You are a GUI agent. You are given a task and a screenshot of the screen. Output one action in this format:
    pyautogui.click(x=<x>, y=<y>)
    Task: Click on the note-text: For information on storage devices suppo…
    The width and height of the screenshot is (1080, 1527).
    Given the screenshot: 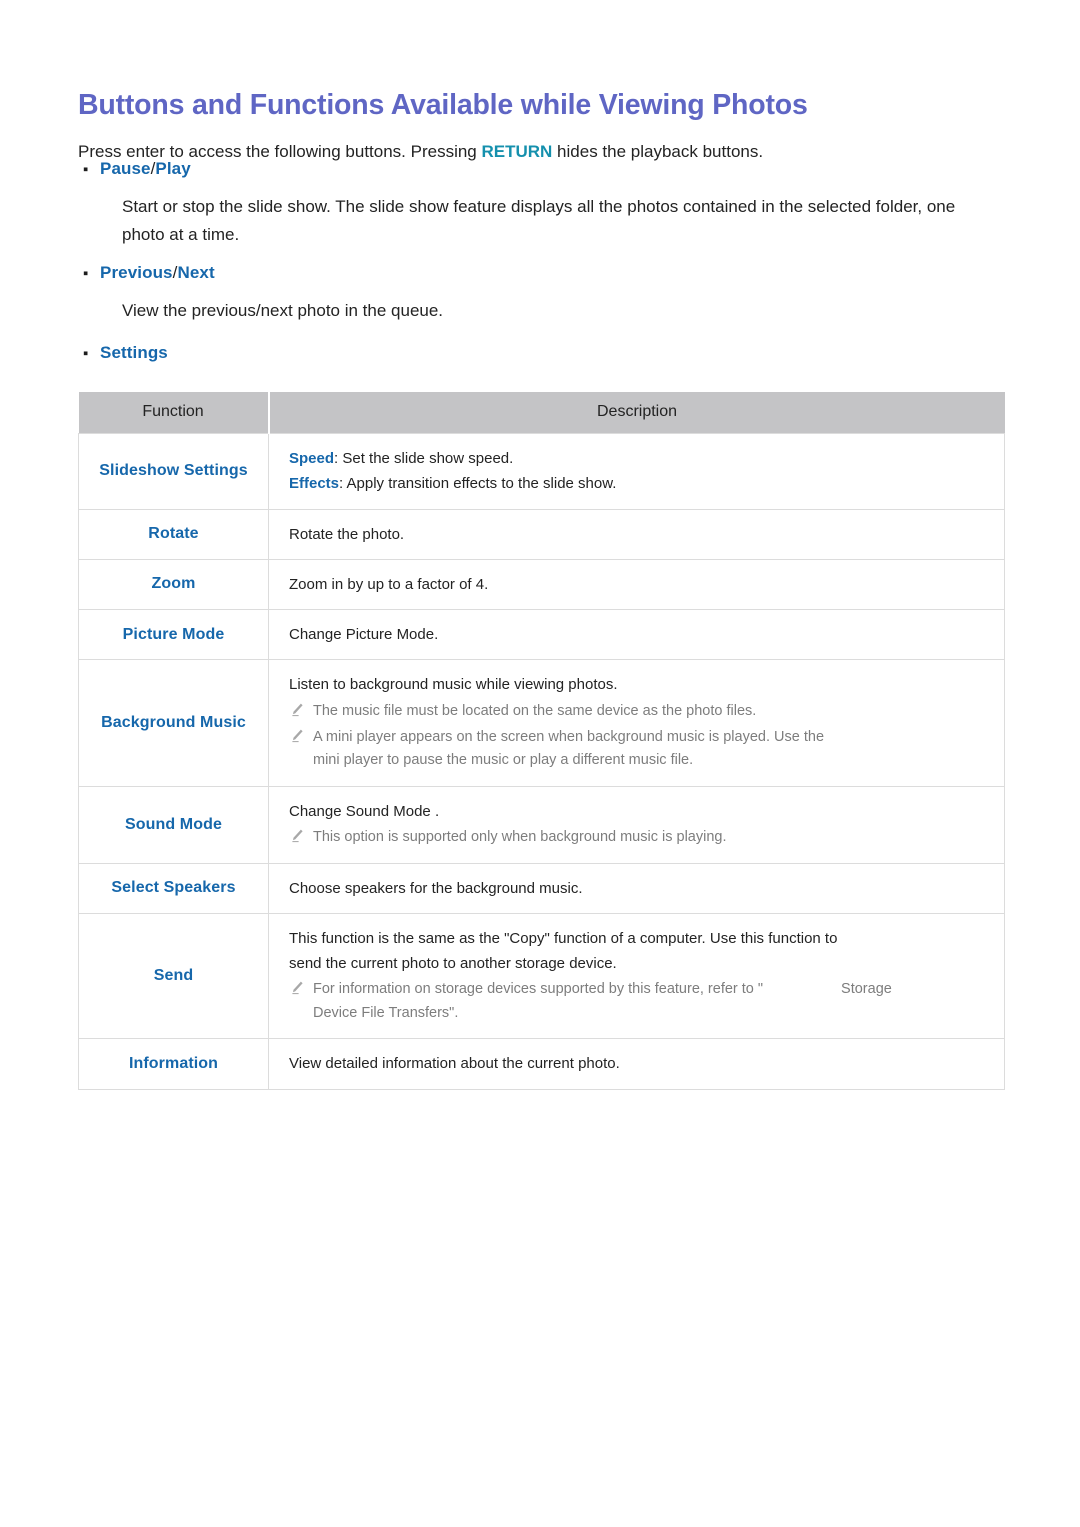 What is the action you would take?
    pyautogui.click(x=649, y=989)
    